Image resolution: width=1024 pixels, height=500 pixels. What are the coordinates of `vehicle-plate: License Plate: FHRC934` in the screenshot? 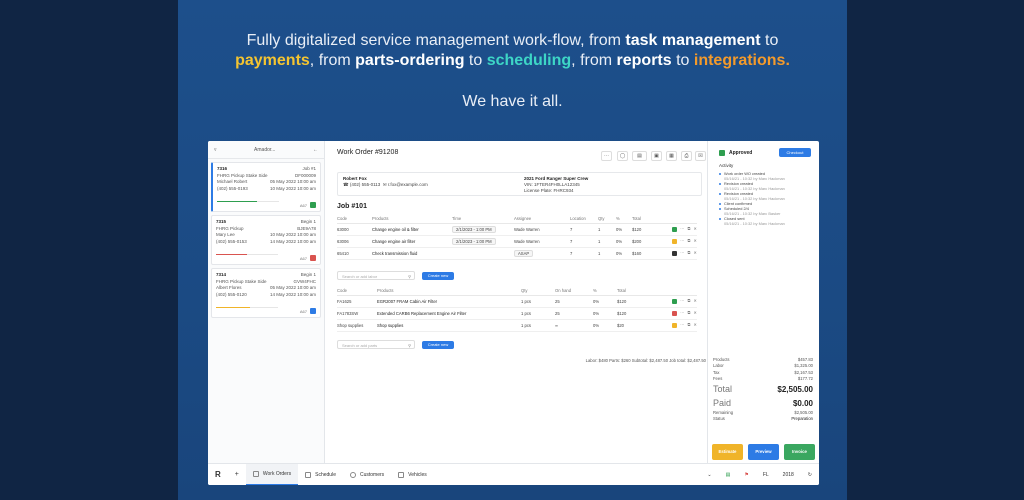 It's located at (549, 190).